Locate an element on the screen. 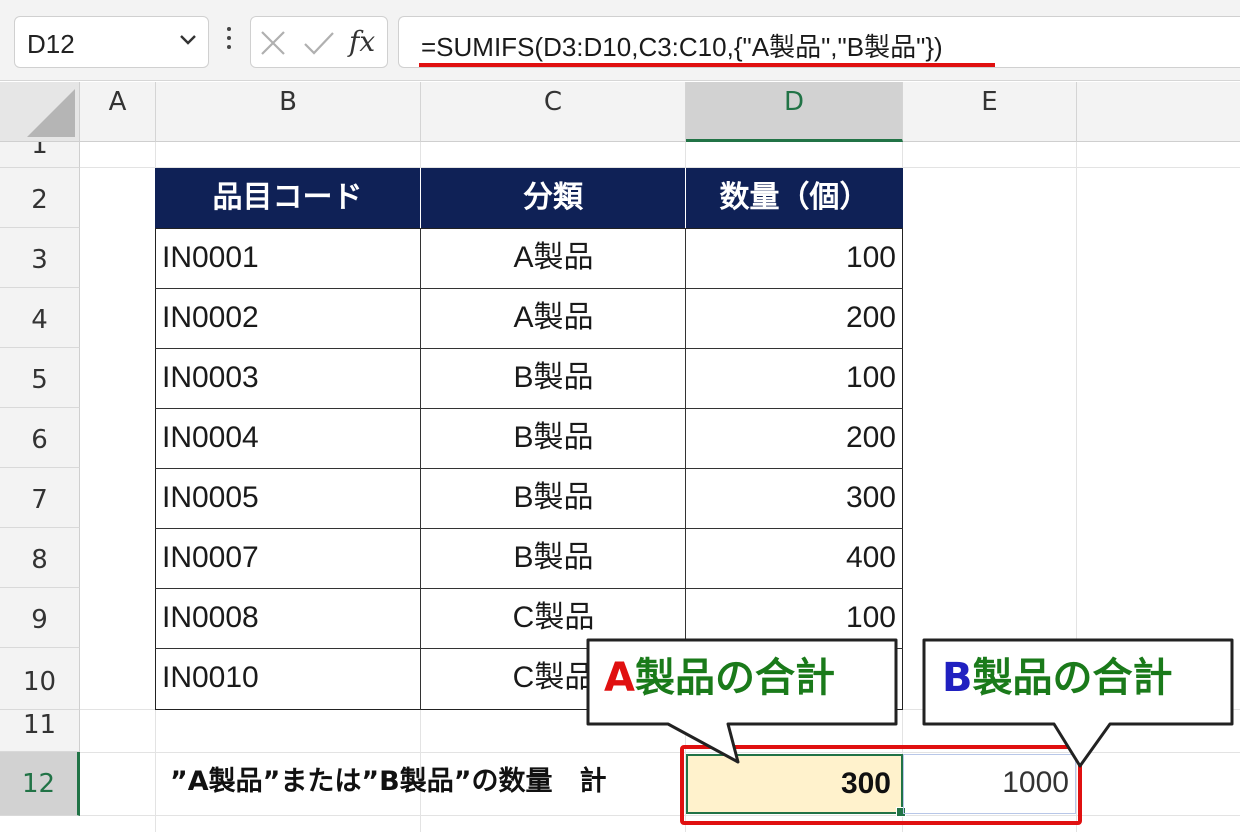 This screenshot has height=833, width=1240. callout-b-text: 製品の合計 is located at coordinates (1072, 678).